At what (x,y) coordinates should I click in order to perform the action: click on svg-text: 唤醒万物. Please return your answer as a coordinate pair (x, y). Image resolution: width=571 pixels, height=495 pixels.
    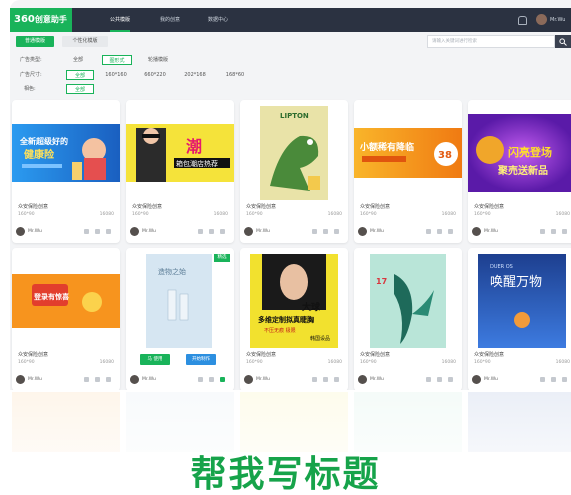
    Looking at the image, I should click on (516, 282).